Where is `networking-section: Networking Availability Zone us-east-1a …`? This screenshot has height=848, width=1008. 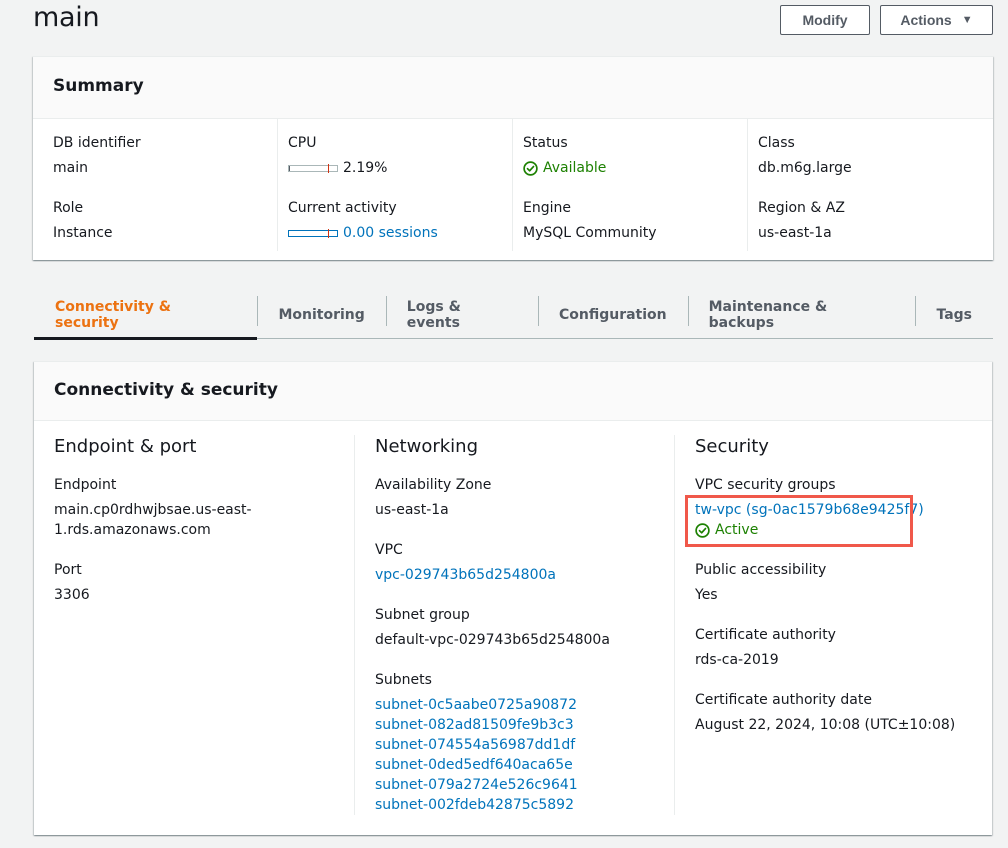 networking-section: Networking Availability Zone us-east-1a … is located at coordinates (514, 625).